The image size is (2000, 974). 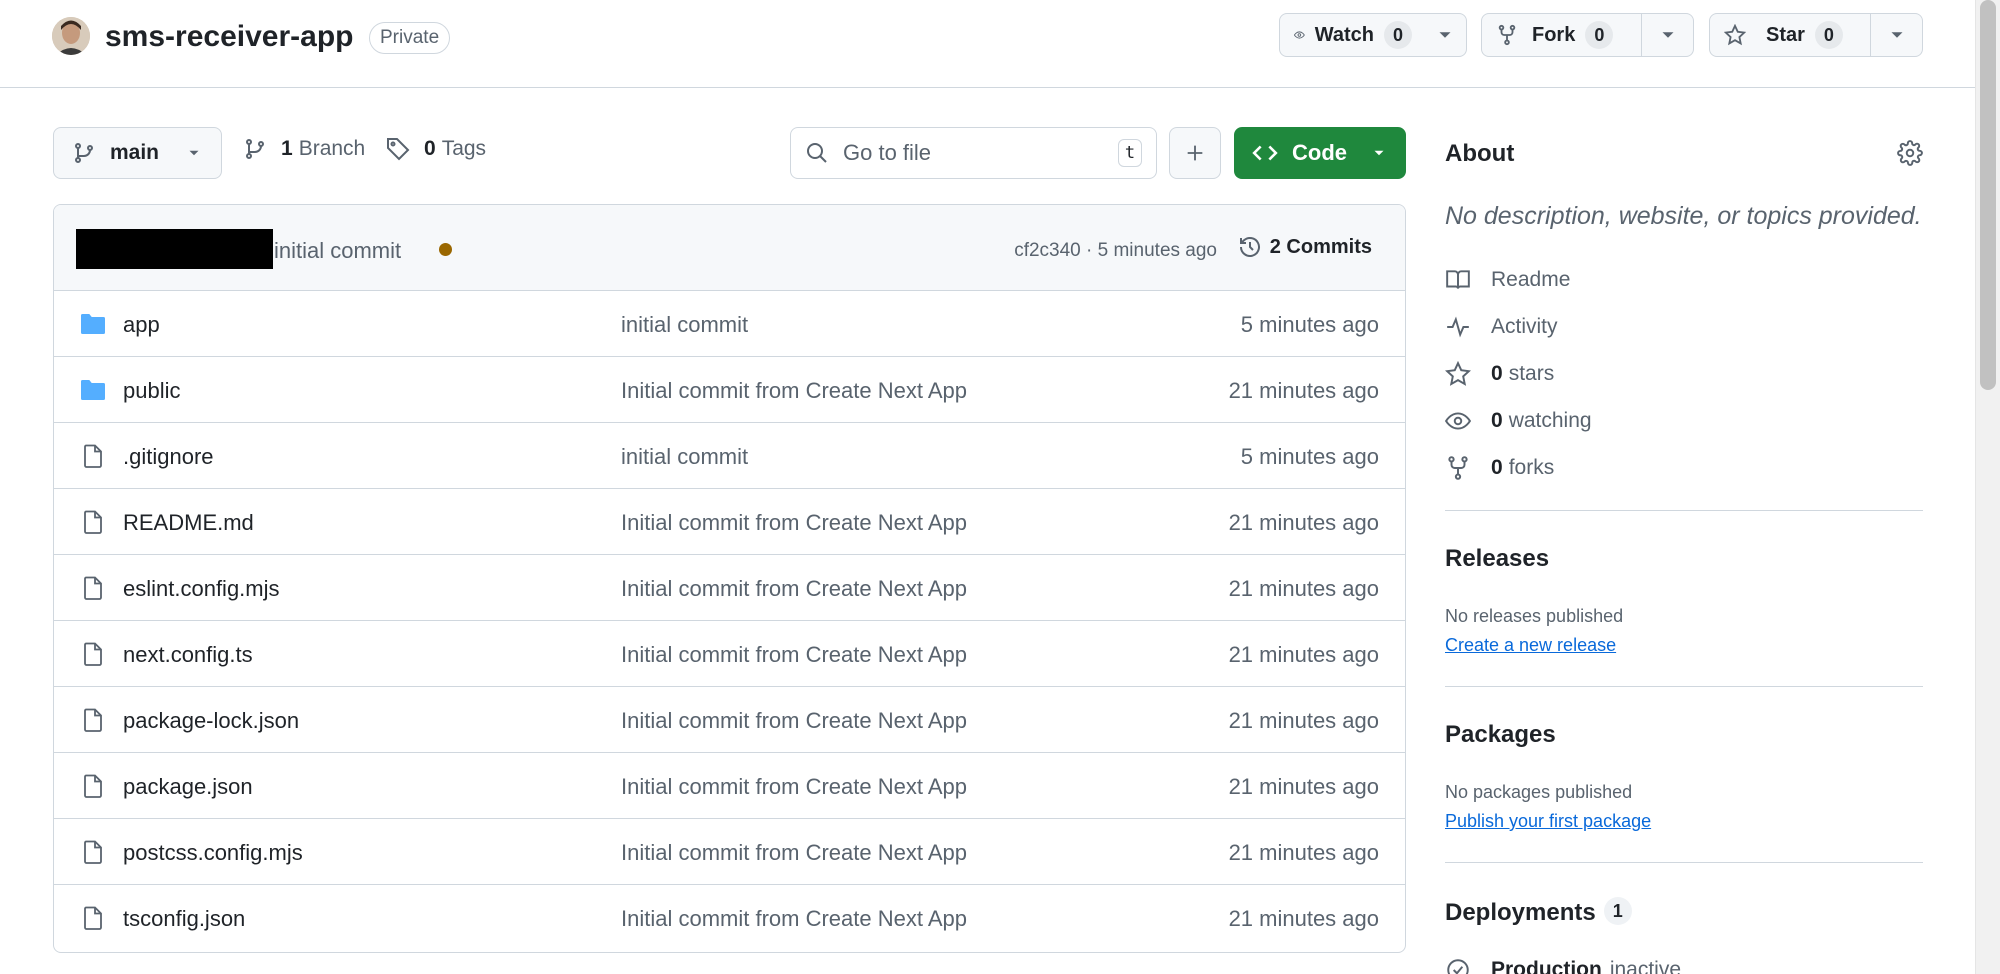 What do you see at coordinates (1518, 421) in the screenshot?
I see `watching-link: 0 watching` at bounding box center [1518, 421].